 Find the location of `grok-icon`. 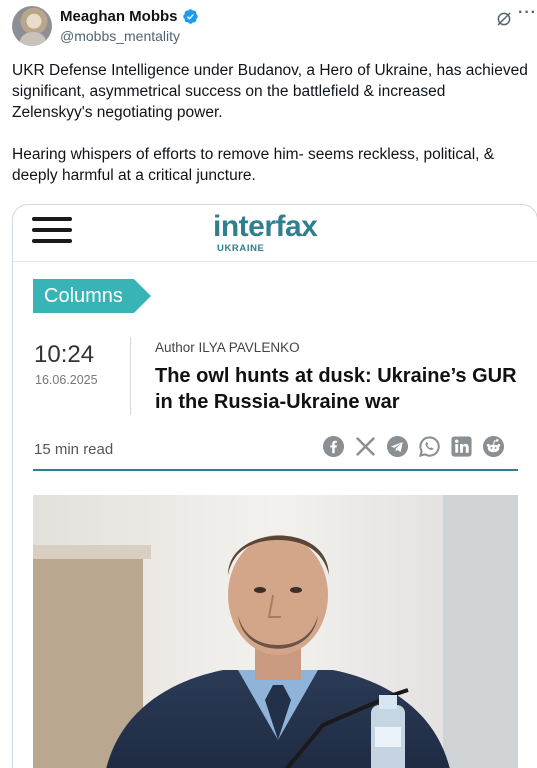

grok-icon is located at coordinates (504, 19).